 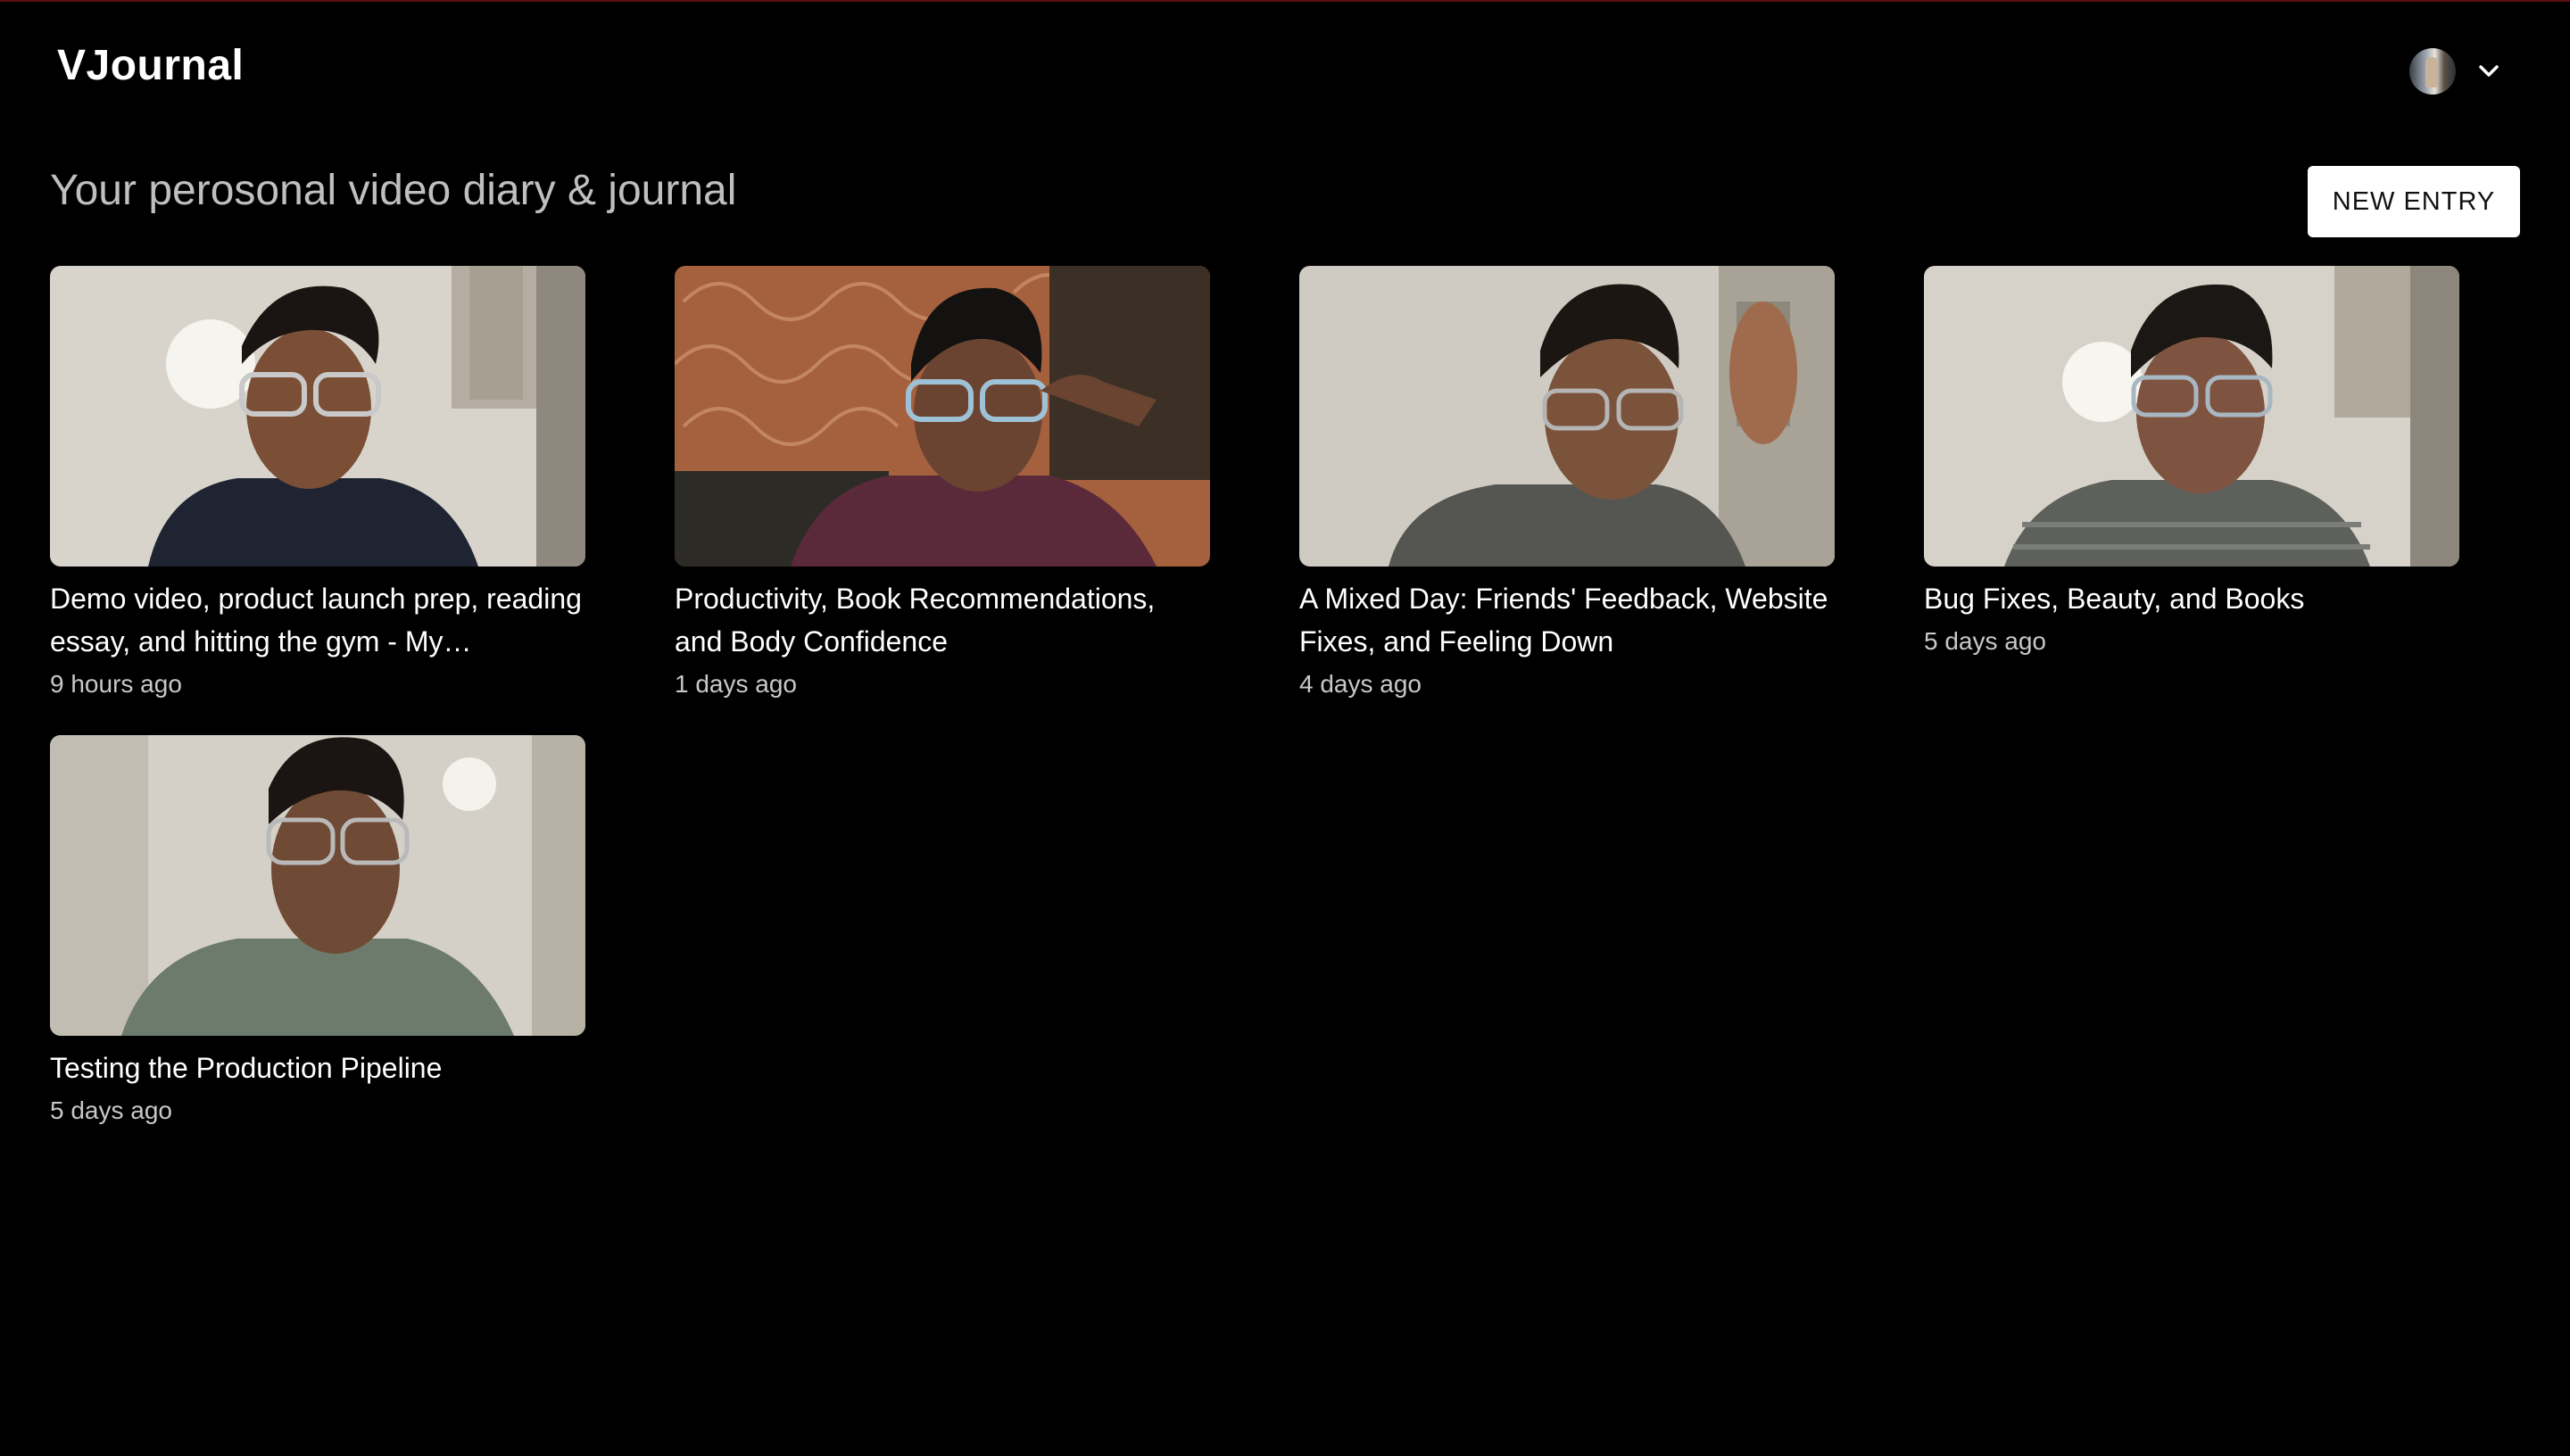 What do you see at coordinates (1285, 67) in the screenshot?
I see `app-header: VJournal` at bounding box center [1285, 67].